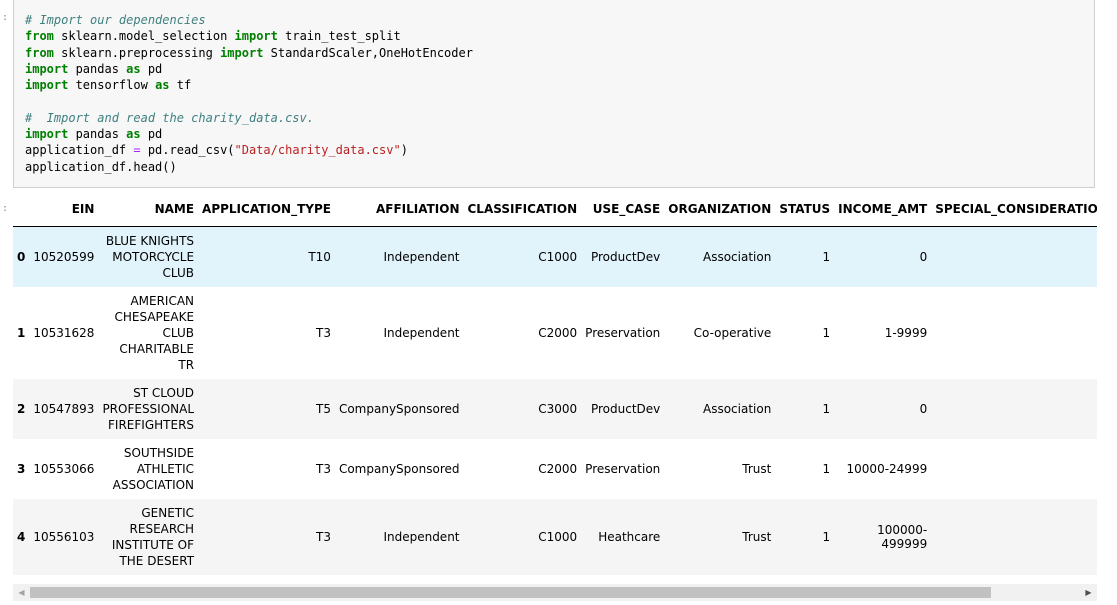 This screenshot has width=1117, height=605. Describe the element at coordinates (249, 20) in the screenshot. I see `code-line: # Import our dependencies` at that location.